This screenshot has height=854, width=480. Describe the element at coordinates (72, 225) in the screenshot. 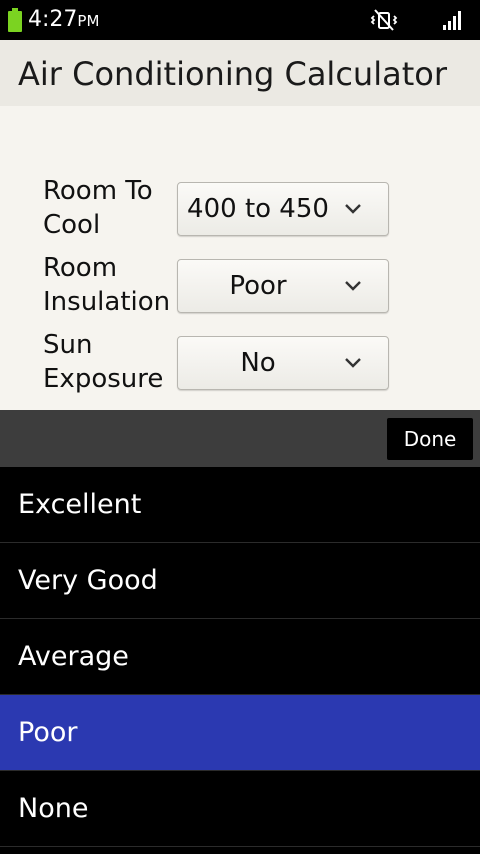

I see `label-line: Cool` at that location.